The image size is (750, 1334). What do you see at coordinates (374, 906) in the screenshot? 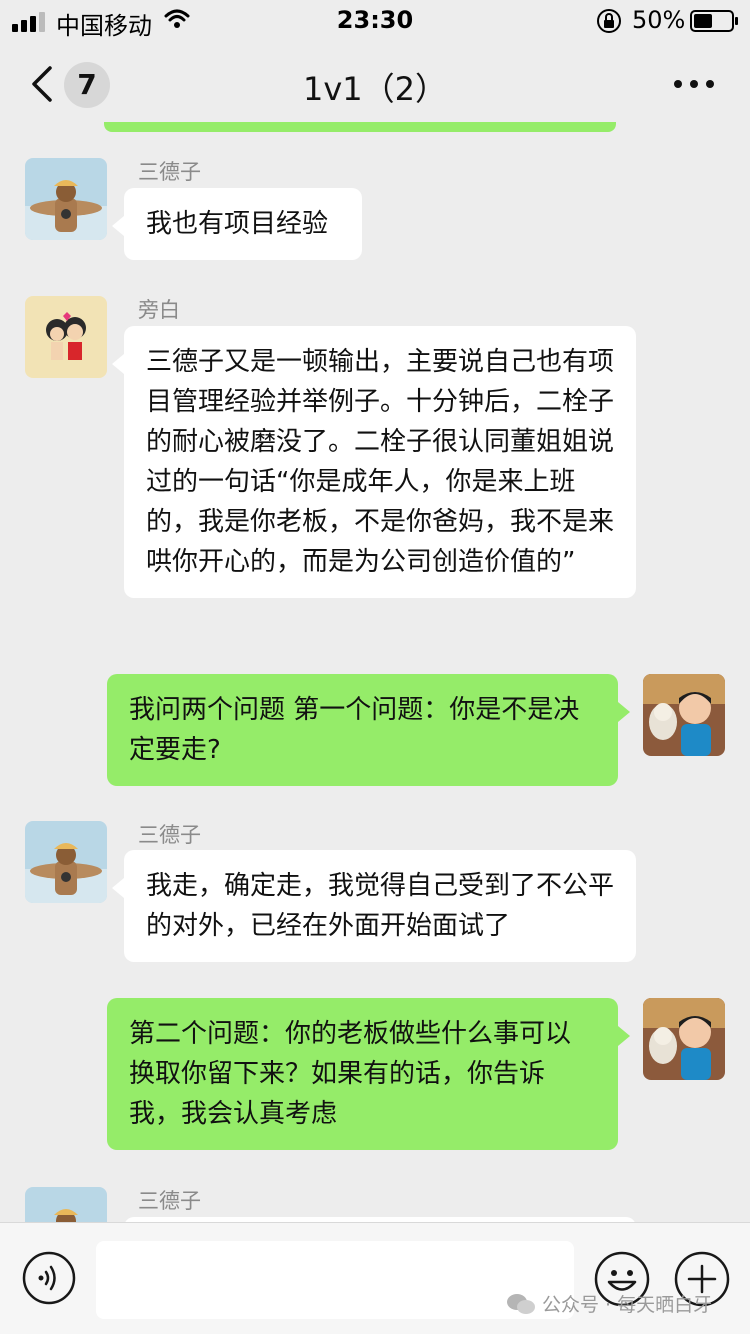
I see `incoming-message-bubble: 我走，确定走，我觉得自己受到了不公平的对外，已经在外面开始面试了` at bounding box center [374, 906].